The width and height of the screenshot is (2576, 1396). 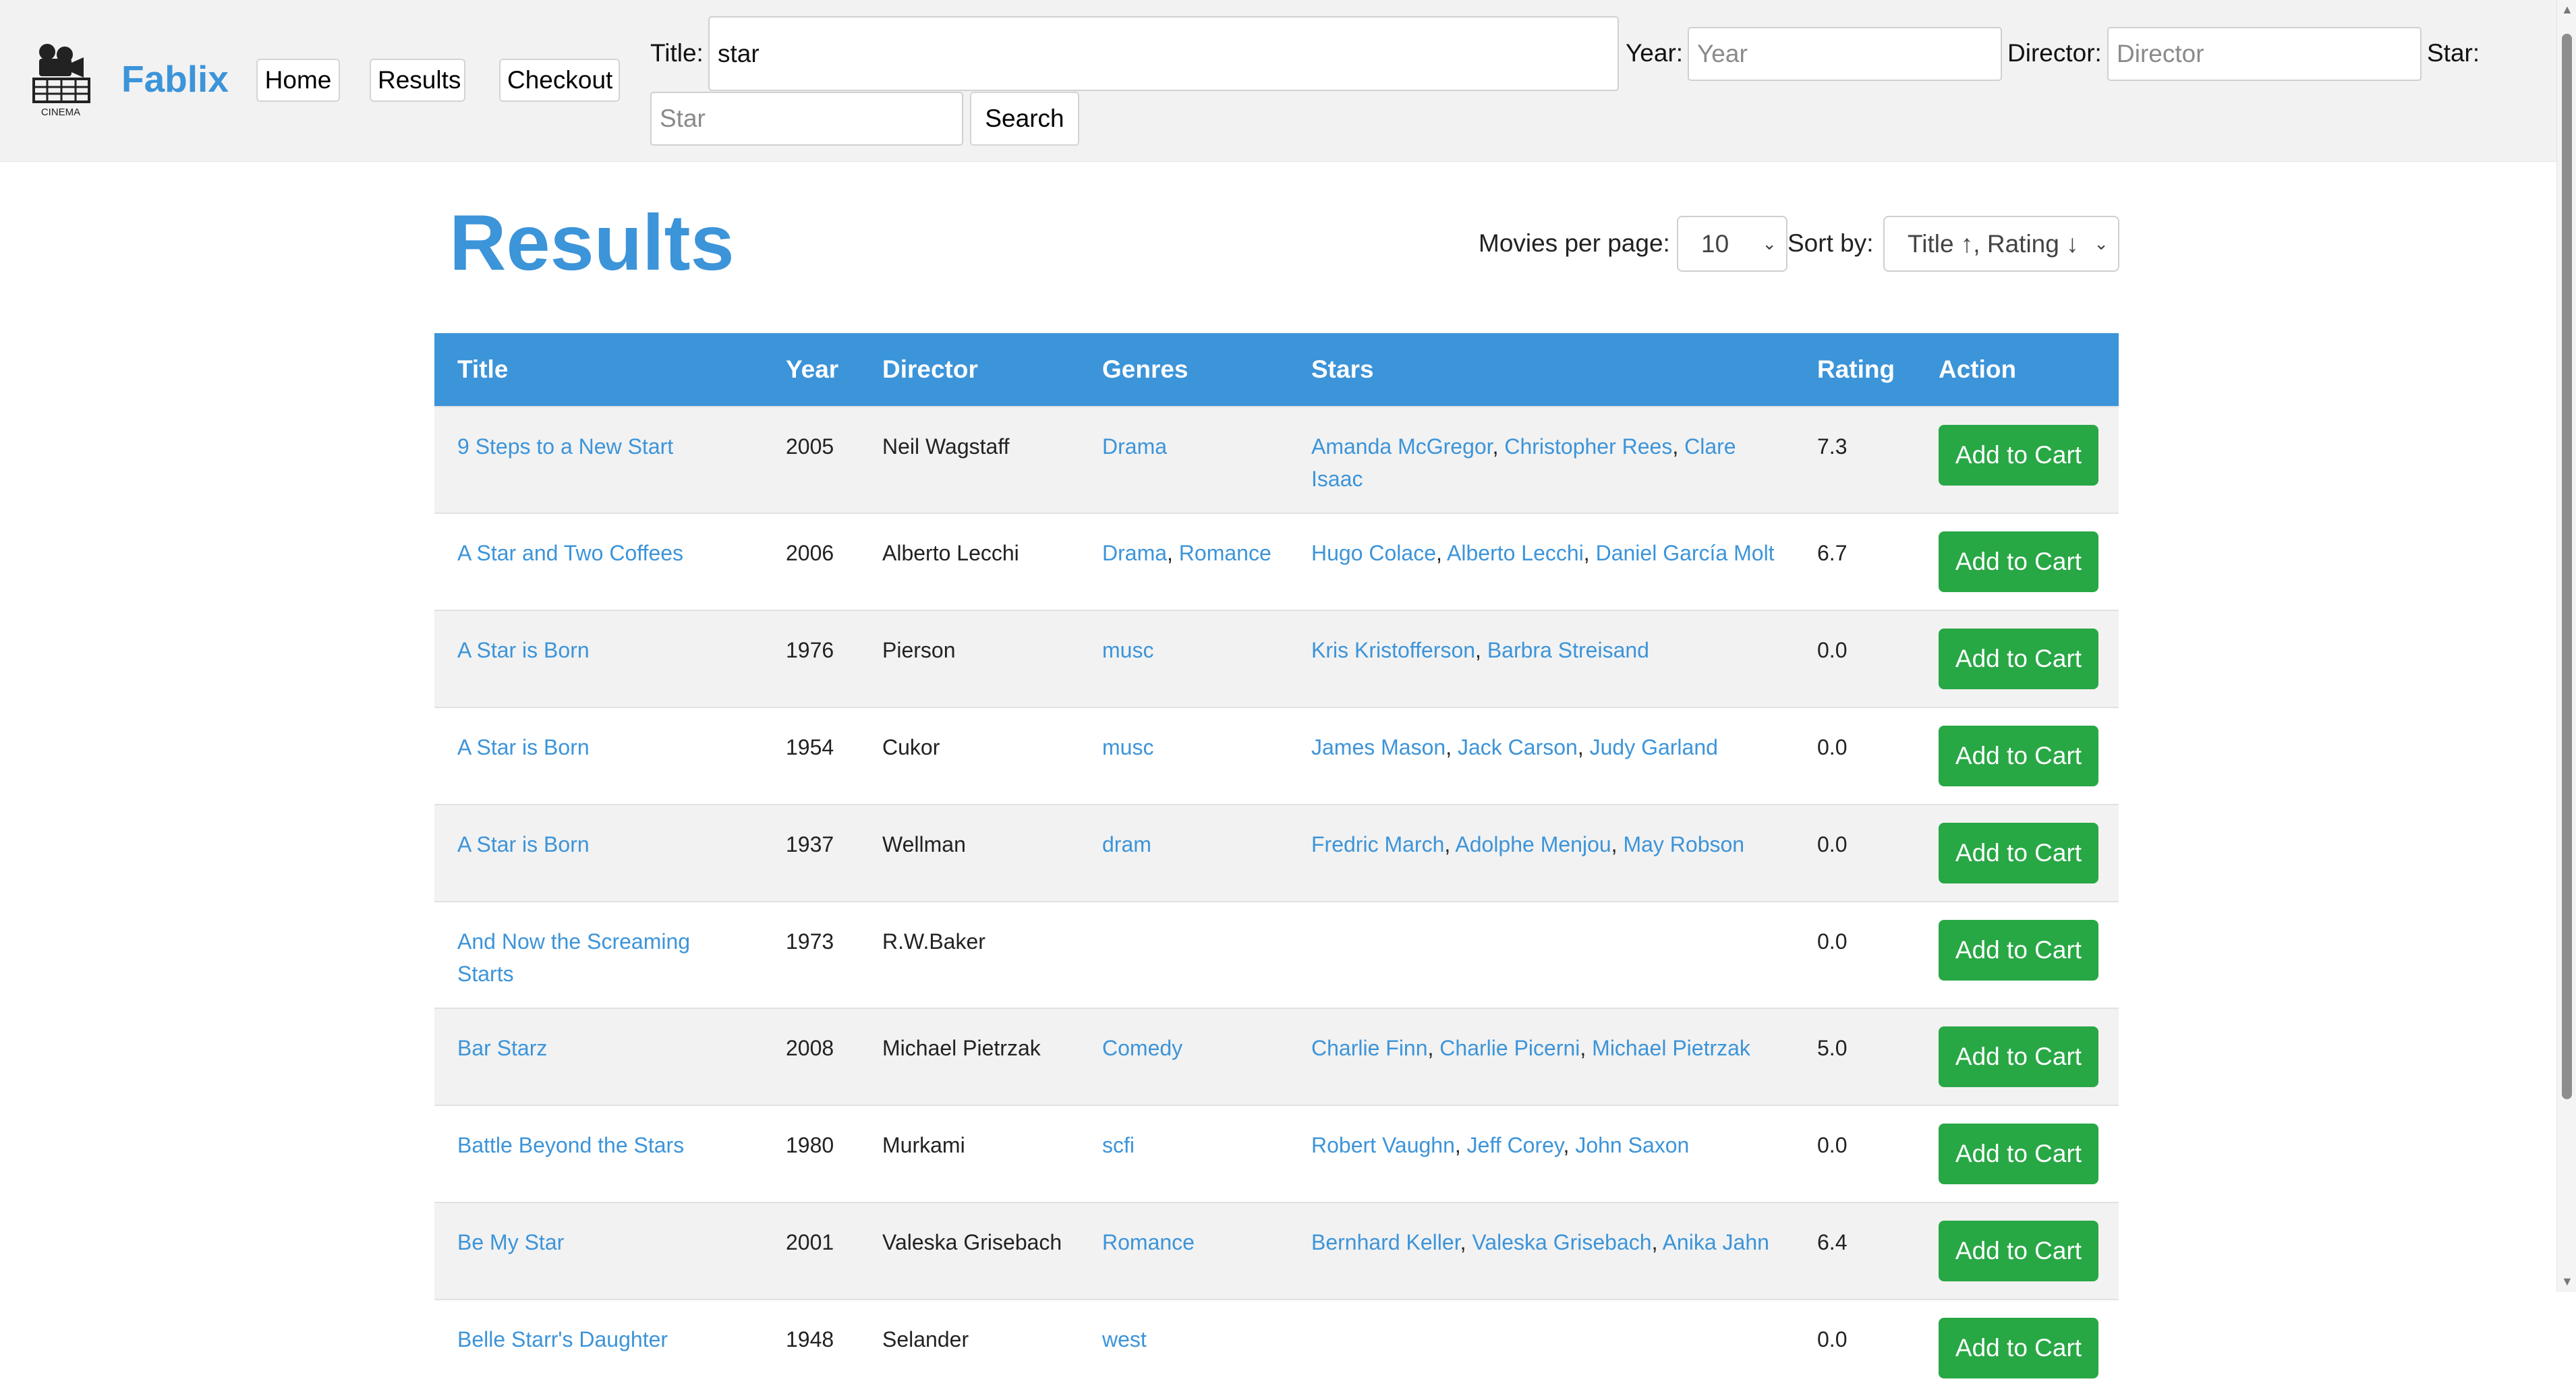 I want to click on star-link: Valeska Grisebach, so click(x=1561, y=1242).